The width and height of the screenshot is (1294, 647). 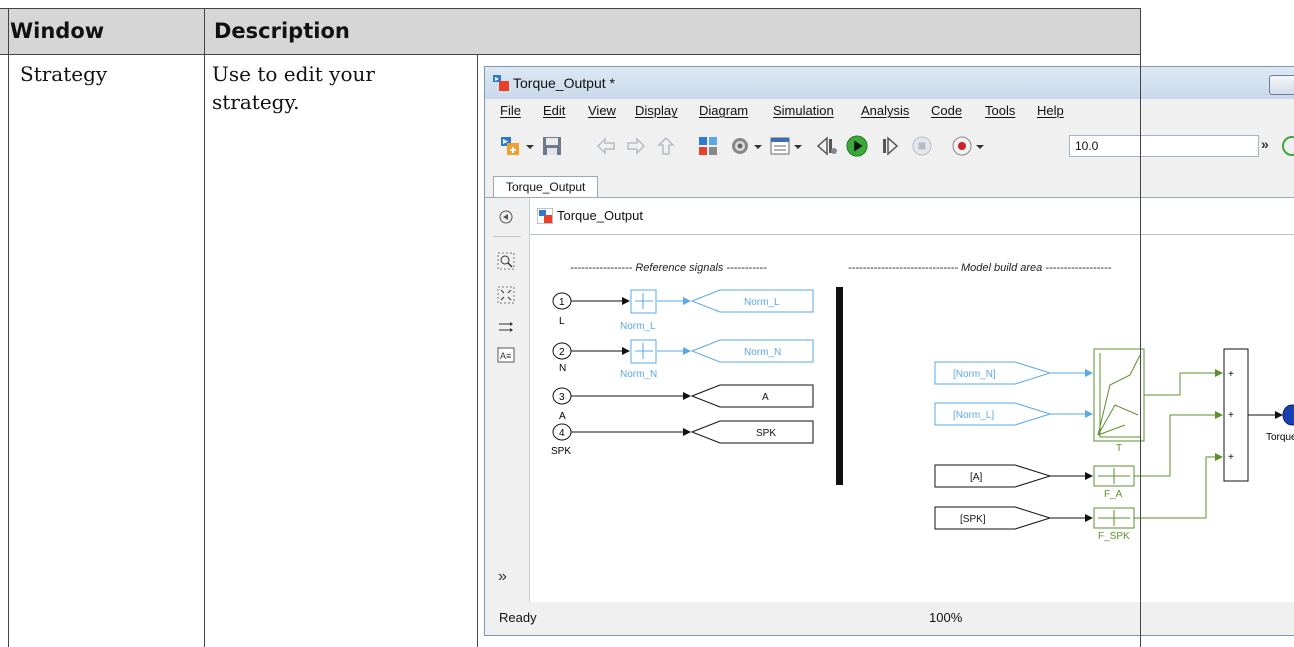 What do you see at coordinates (562, 397) in the screenshot?
I see `svg-text: 3` at bounding box center [562, 397].